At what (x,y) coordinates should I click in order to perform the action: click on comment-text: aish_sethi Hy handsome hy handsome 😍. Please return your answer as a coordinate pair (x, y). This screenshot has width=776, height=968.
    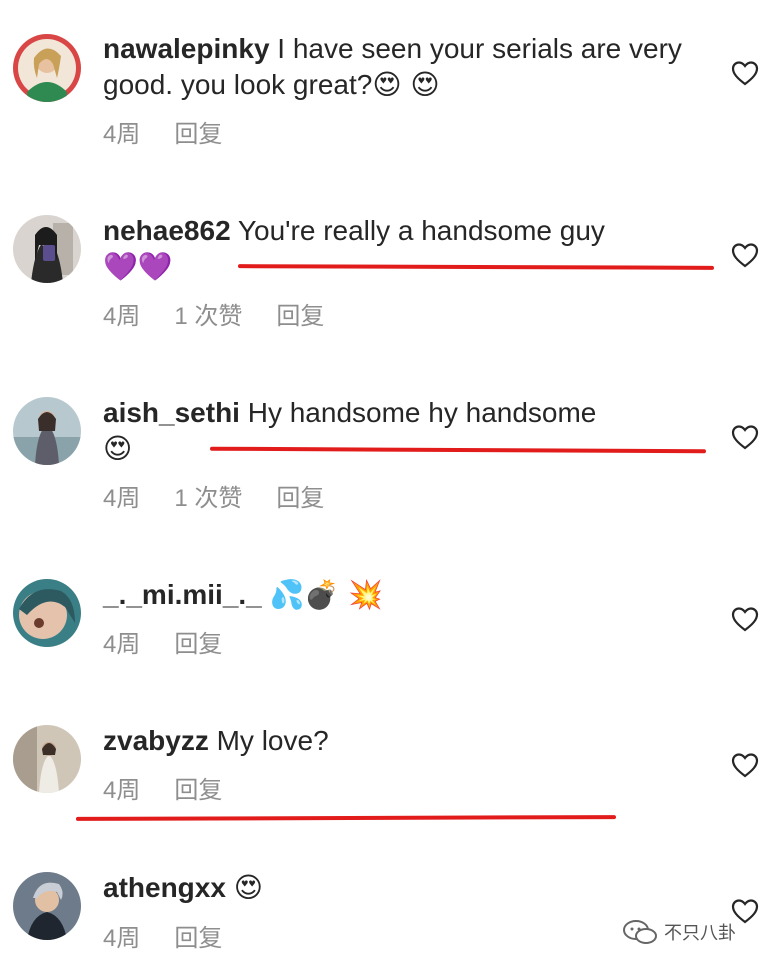
    Looking at the image, I should click on (403, 431).